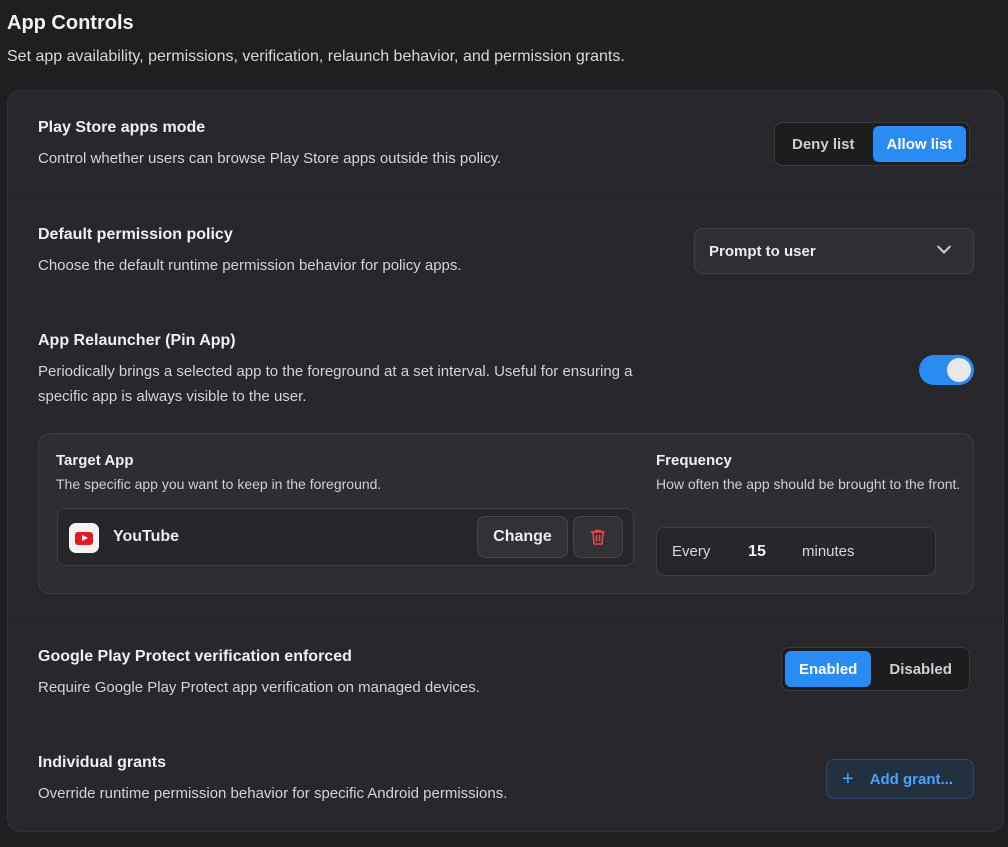 The width and height of the screenshot is (1008, 847). What do you see at coordinates (102, 762) in the screenshot?
I see `individual-grants-title: Individual grants` at bounding box center [102, 762].